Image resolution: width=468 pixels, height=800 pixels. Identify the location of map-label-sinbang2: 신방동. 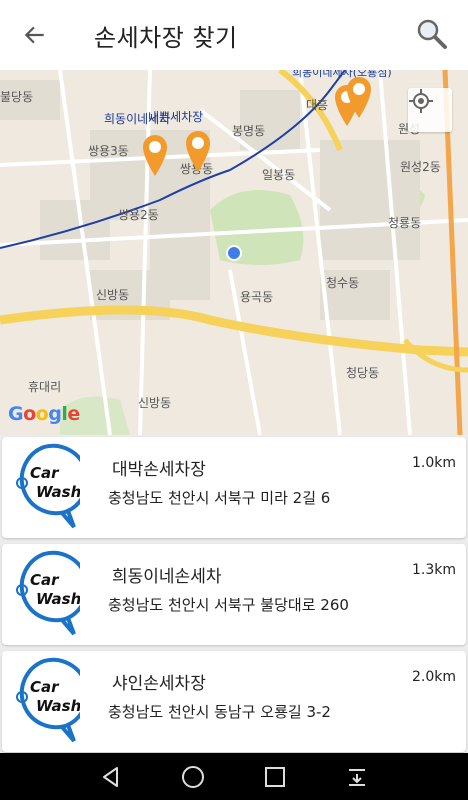
(155, 403).